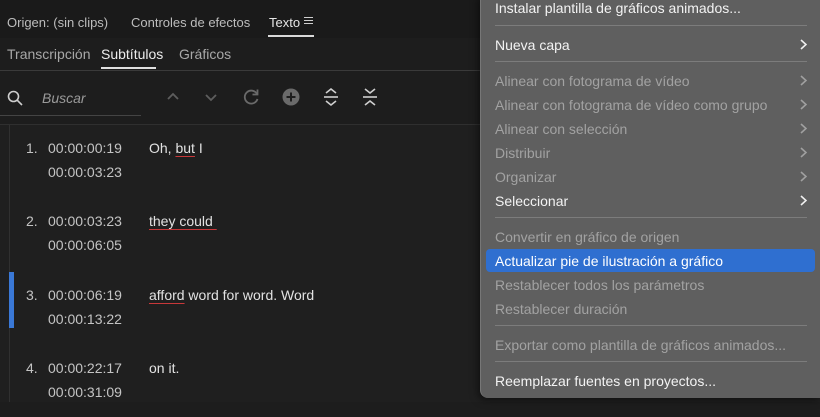 This screenshot has height=417, width=820. Describe the element at coordinates (32, 368) in the screenshot. I see `caption-number: 4.` at that location.